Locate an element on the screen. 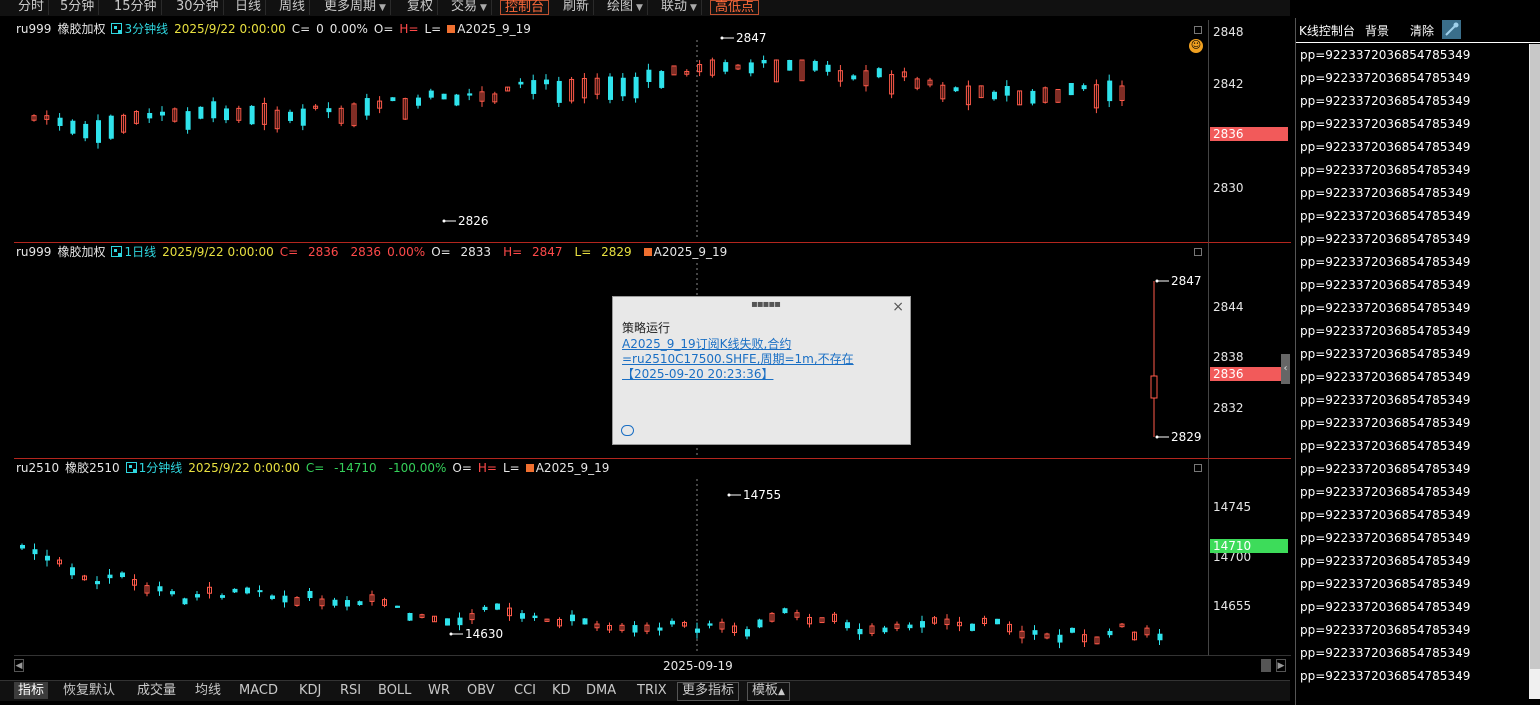 The width and height of the screenshot is (1540, 705). restore-default-button: 恢复默认 is located at coordinates (89, 690).